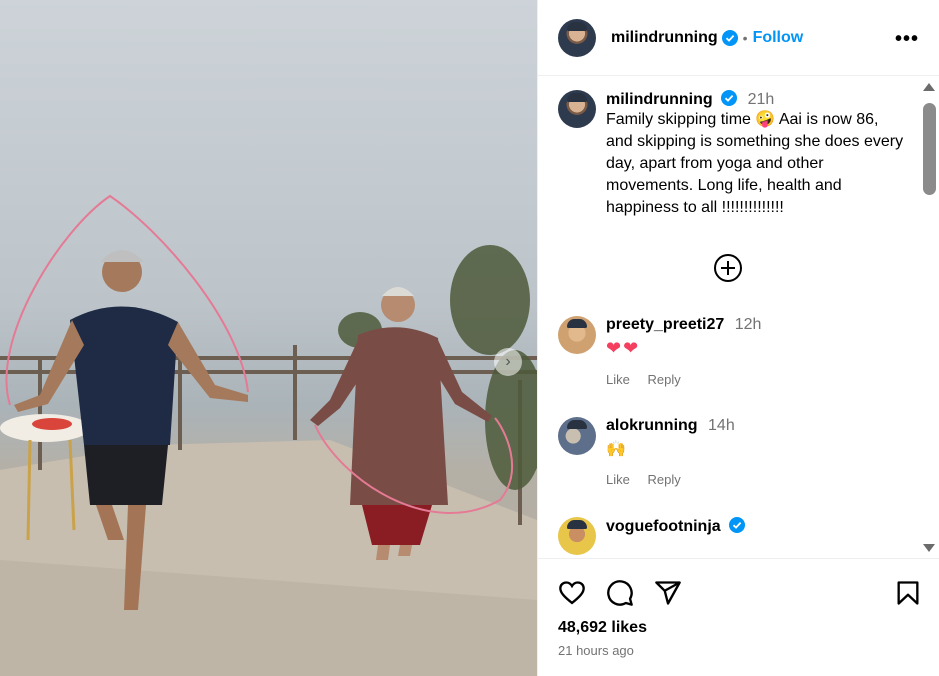  I want to click on post-timestamp: 21 hours ago, so click(596, 650).